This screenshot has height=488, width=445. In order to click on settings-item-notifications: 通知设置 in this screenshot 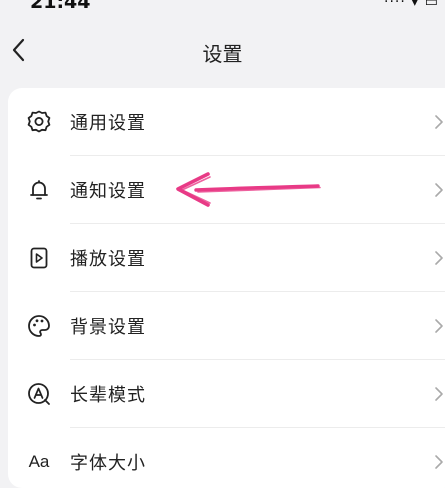, I will do `click(226, 190)`.